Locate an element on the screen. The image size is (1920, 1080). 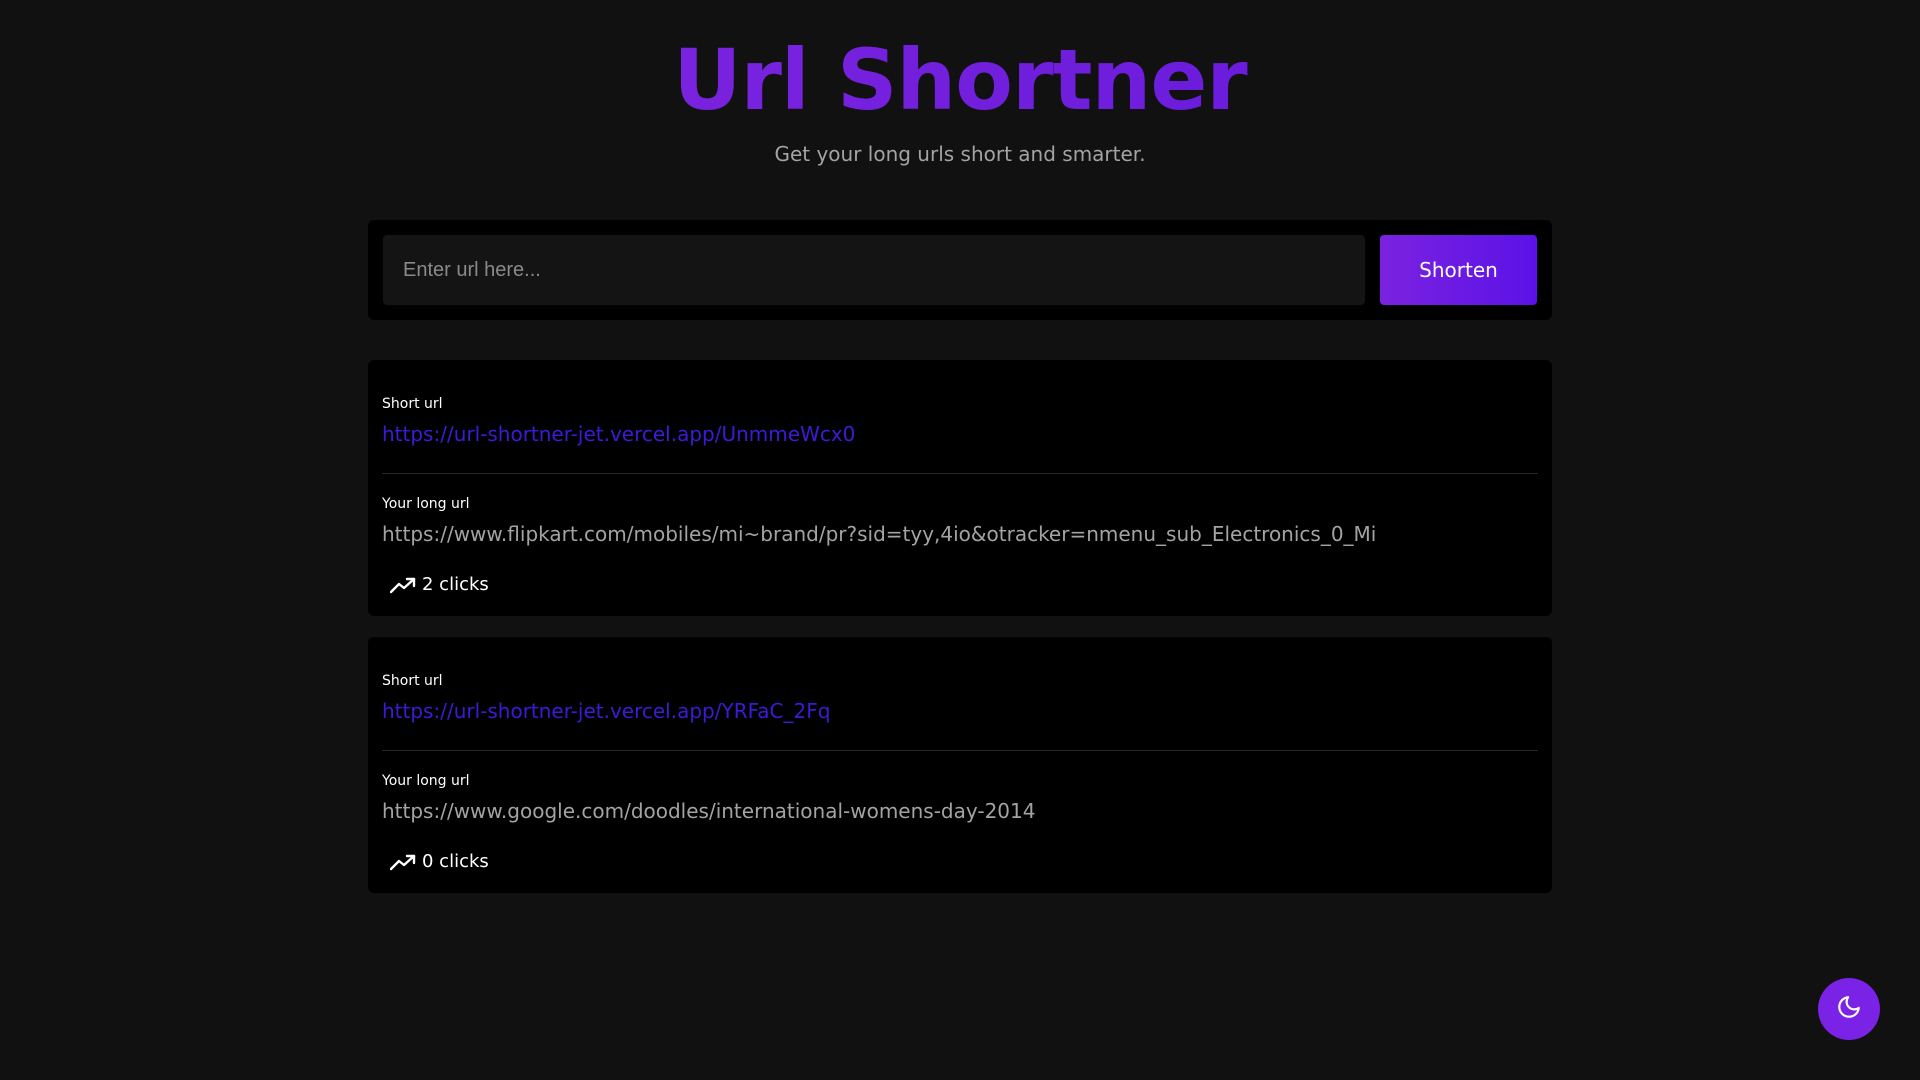
click-count-text: 2 clicks is located at coordinates (455, 584).